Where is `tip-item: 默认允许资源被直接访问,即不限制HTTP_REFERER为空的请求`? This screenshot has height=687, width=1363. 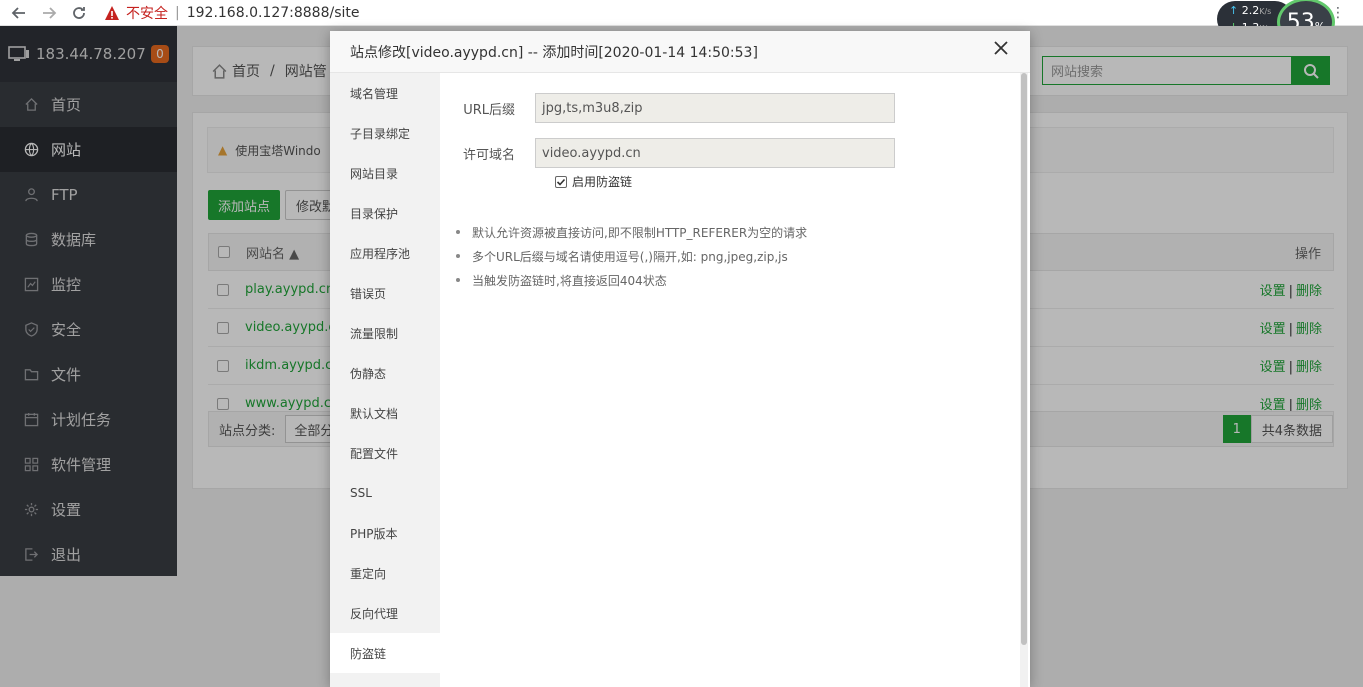
tip-item: 默认允许资源被直接访问,即不限制HTTP_REFERER为空的请求 is located at coordinates (746, 232).